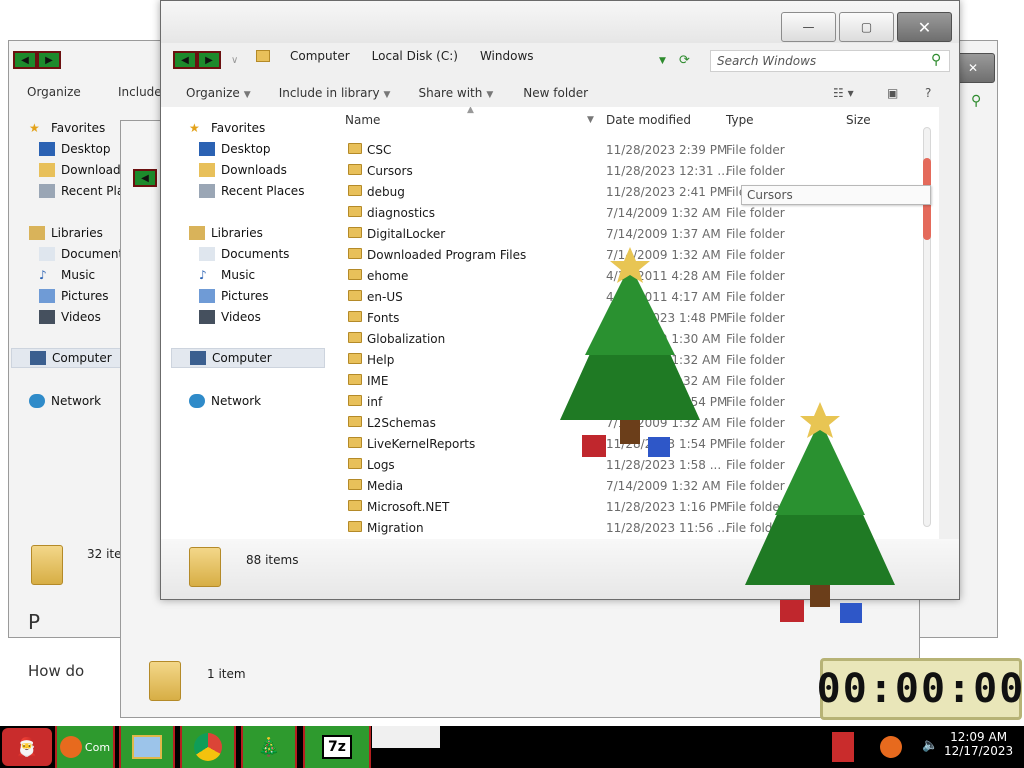 Image resolution: width=1024 pixels, height=768 pixels. I want to click on file-row: CSC 11/28/2023 2:39 PM File folder, so click(634, 149).